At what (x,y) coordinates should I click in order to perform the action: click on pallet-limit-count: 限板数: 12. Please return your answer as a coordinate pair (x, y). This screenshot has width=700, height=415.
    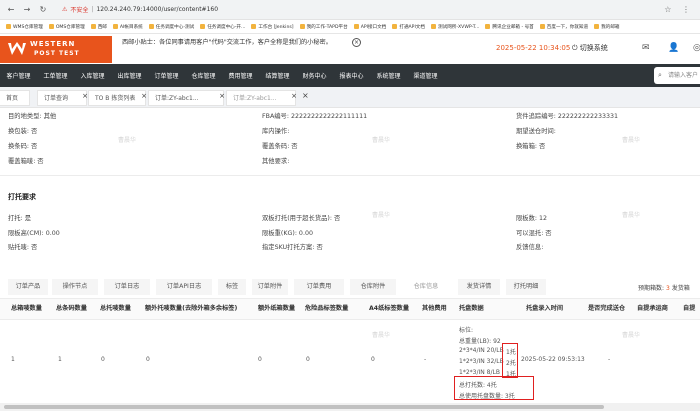
    Looking at the image, I should click on (532, 218).